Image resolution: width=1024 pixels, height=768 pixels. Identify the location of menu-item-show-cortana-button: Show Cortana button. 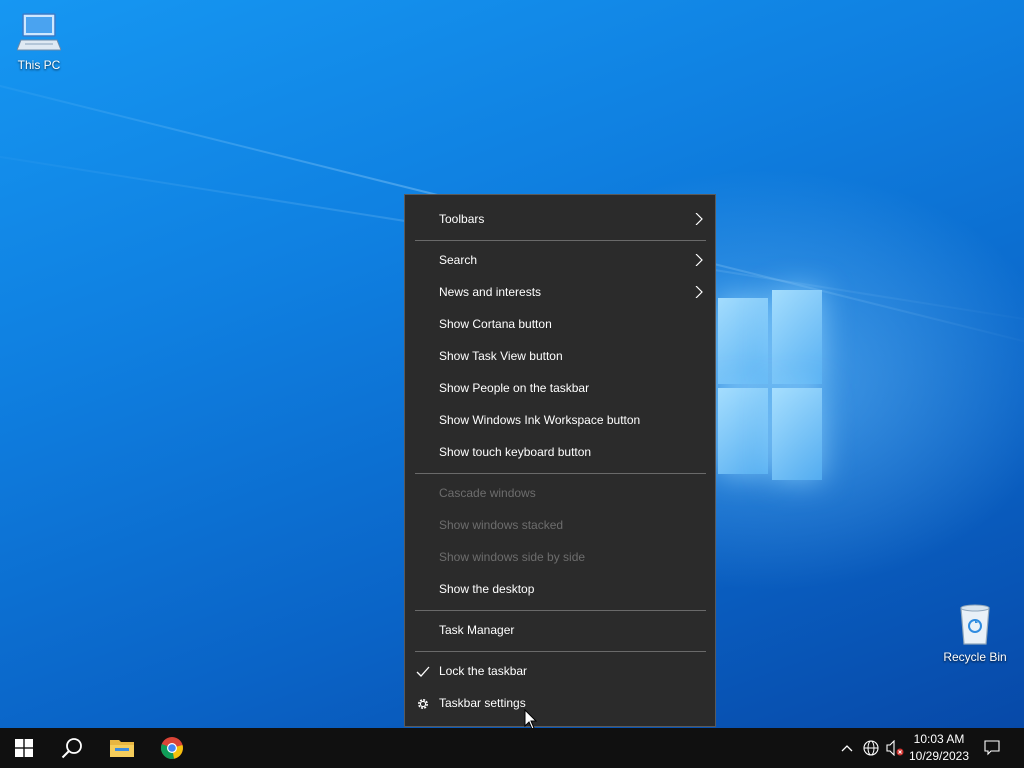
(560, 324).